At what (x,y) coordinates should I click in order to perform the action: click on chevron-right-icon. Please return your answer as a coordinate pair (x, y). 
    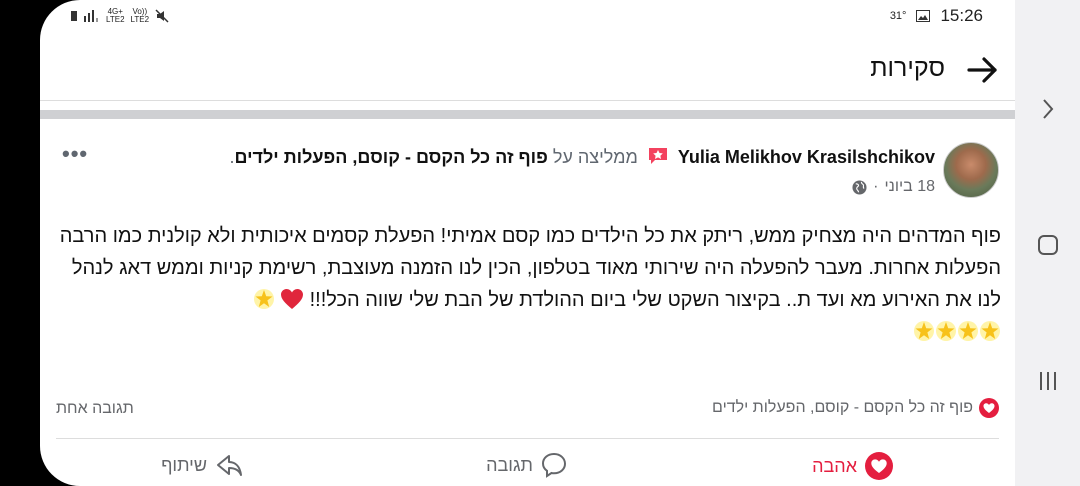
    Looking at the image, I should click on (1048, 109).